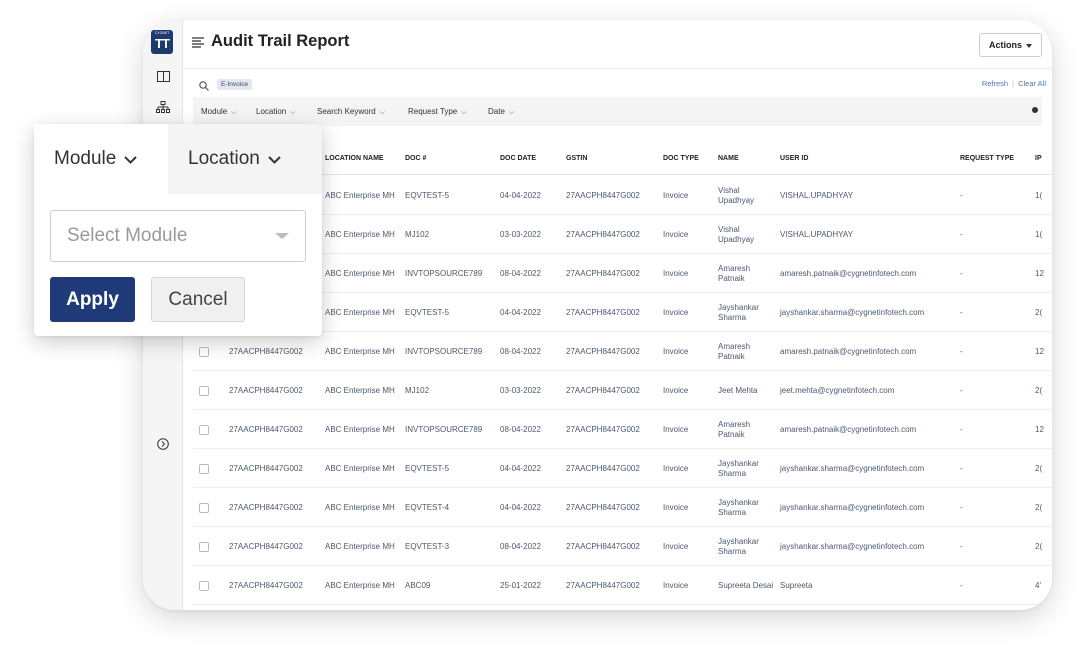  What do you see at coordinates (518, 158) in the screenshot?
I see `column-header: DOC DATE` at bounding box center [518, 158].